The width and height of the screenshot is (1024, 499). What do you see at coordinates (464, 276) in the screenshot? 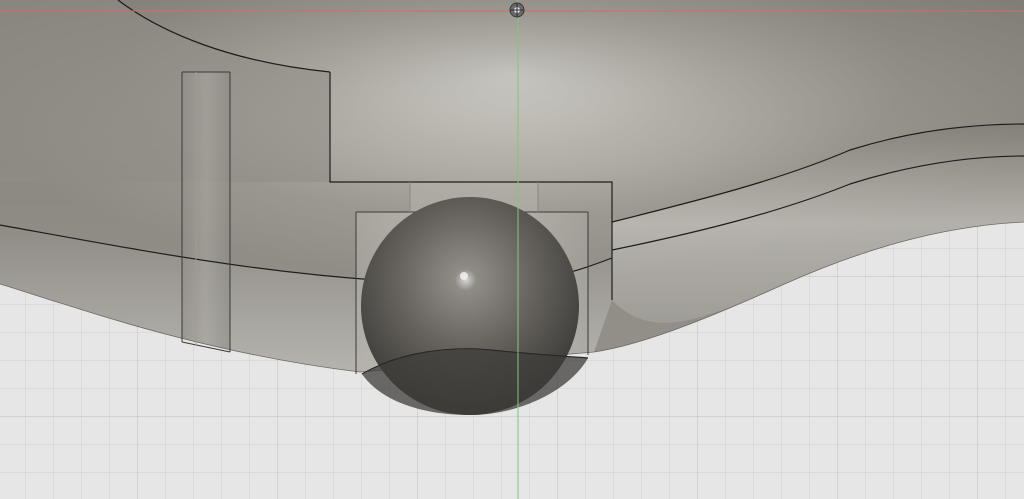
I see `sphere-specular` at bounding box center [464, 276].